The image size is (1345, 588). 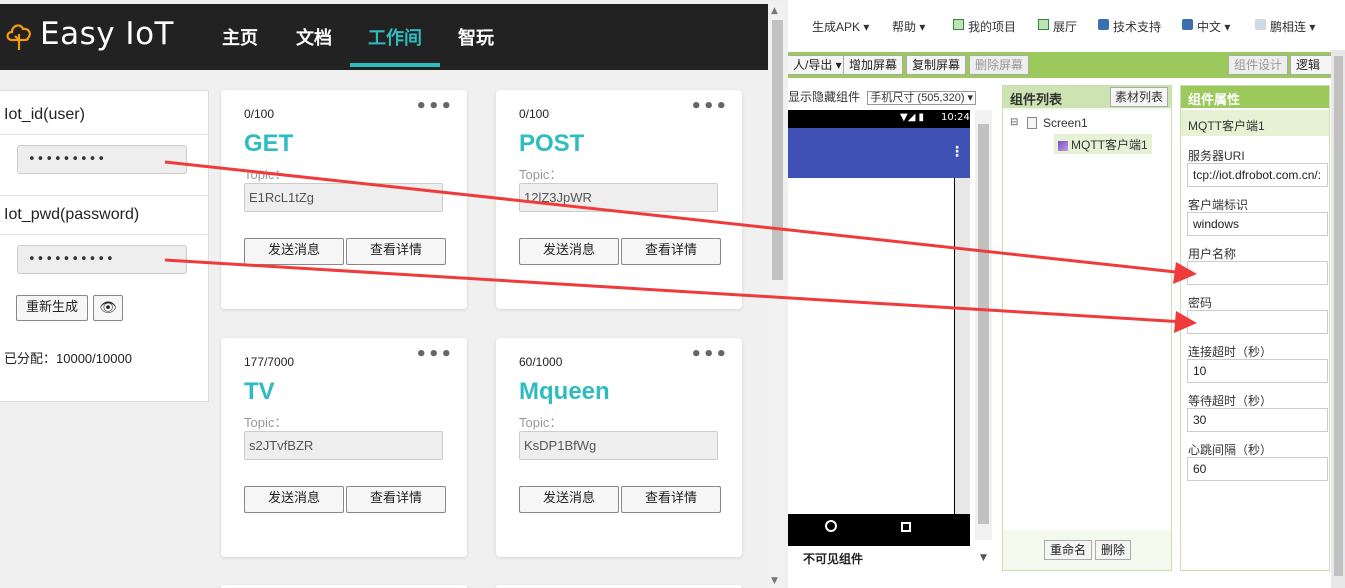 What do you see at coordinates (675, 291) in the screenshot?
I see `arrow-pwd-to-password` at bounding box center [675, 291].